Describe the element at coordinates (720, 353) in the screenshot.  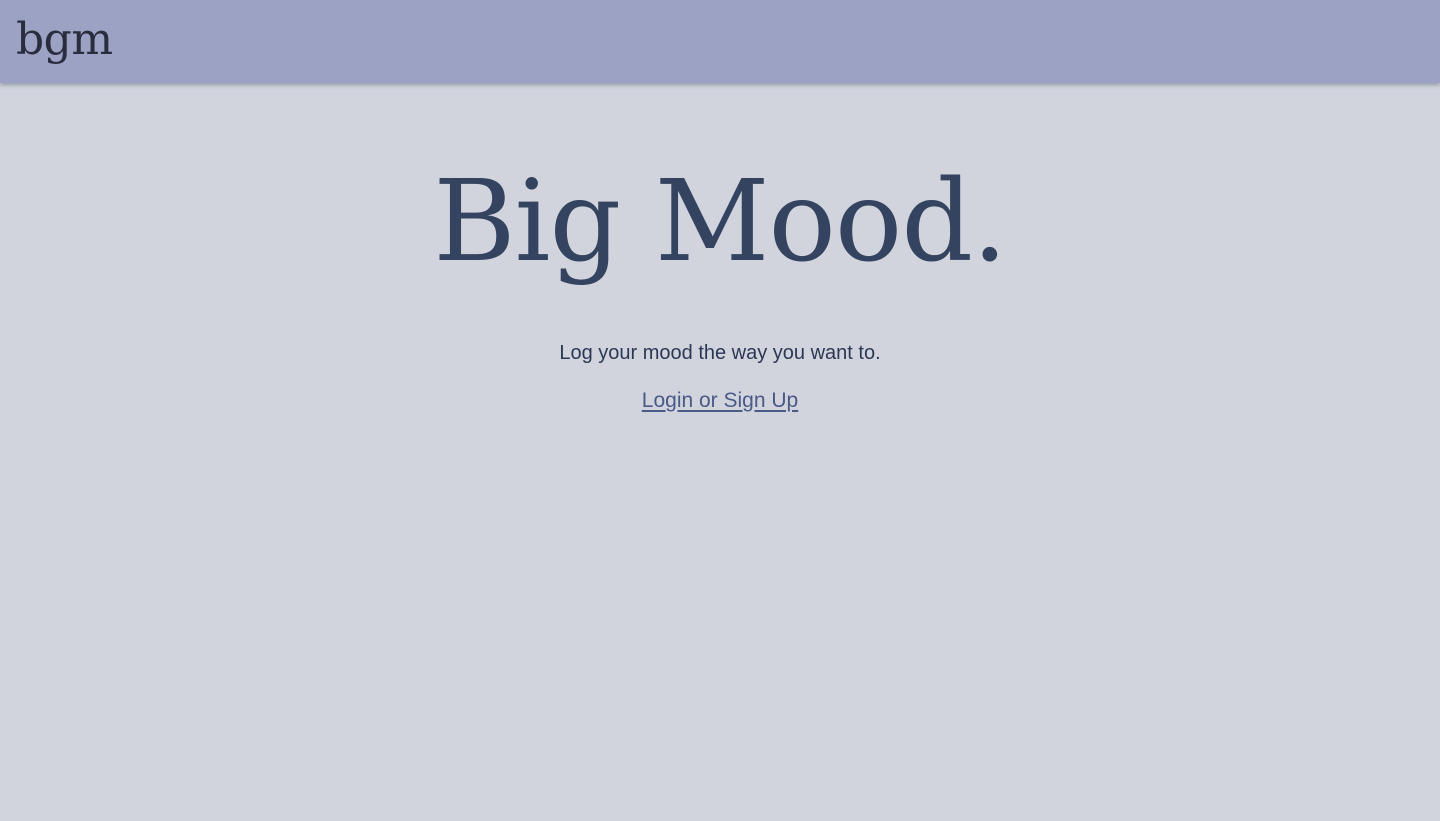
I see `hero-tagline: Log your mood the way you want to.` at that location.